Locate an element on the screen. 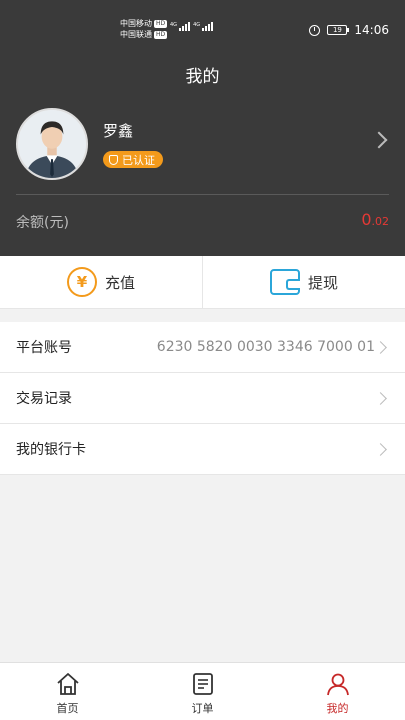 This screenshot has width=405, height=720. alarm-icon is located at coordinates (315, 30).